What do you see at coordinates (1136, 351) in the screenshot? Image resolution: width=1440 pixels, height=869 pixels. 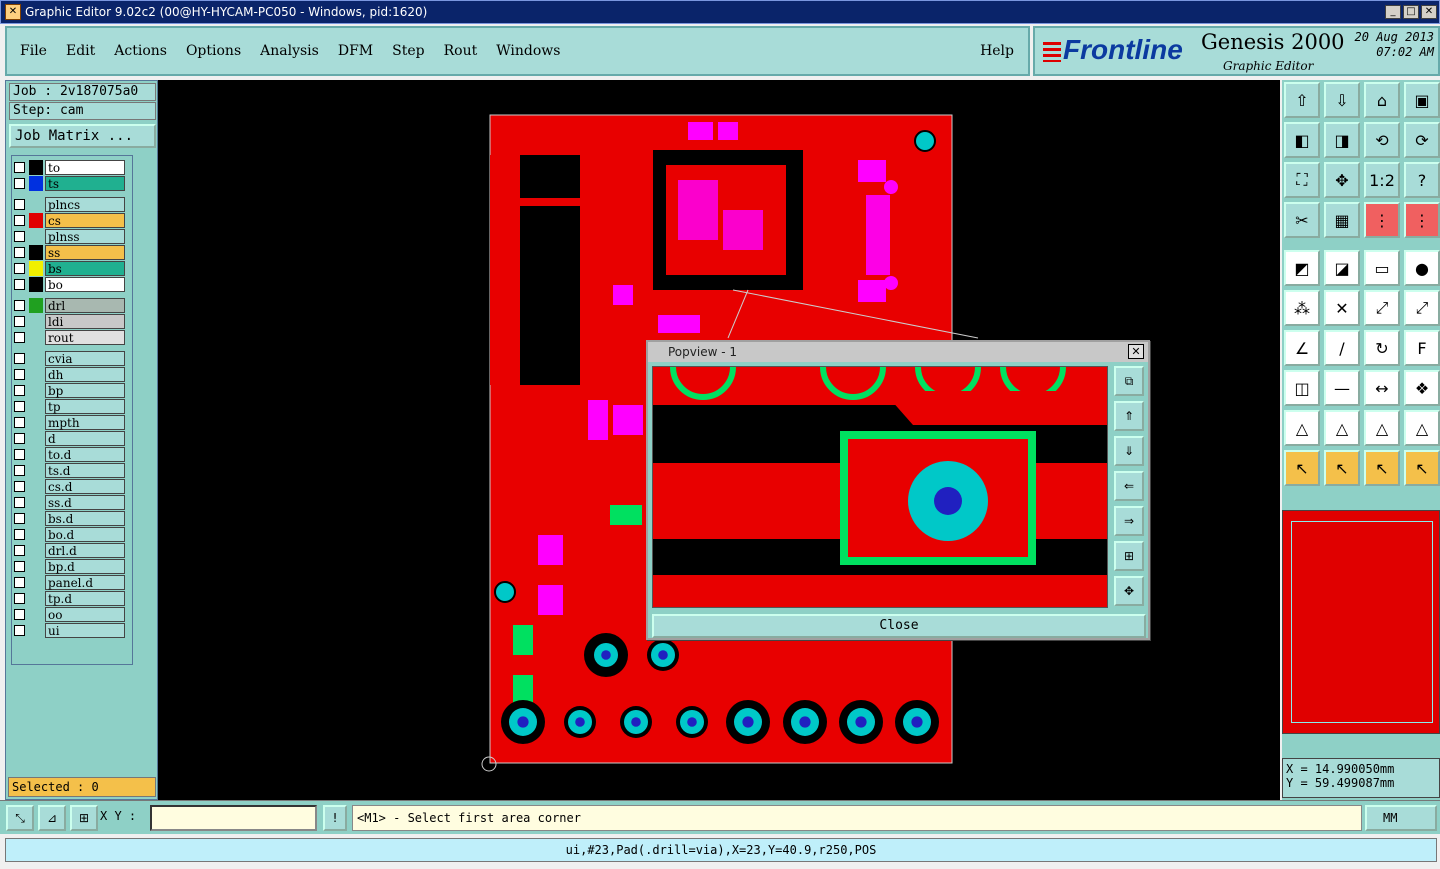 I see `popview-close-icon: ✕` at bounding box center [1136, 351].